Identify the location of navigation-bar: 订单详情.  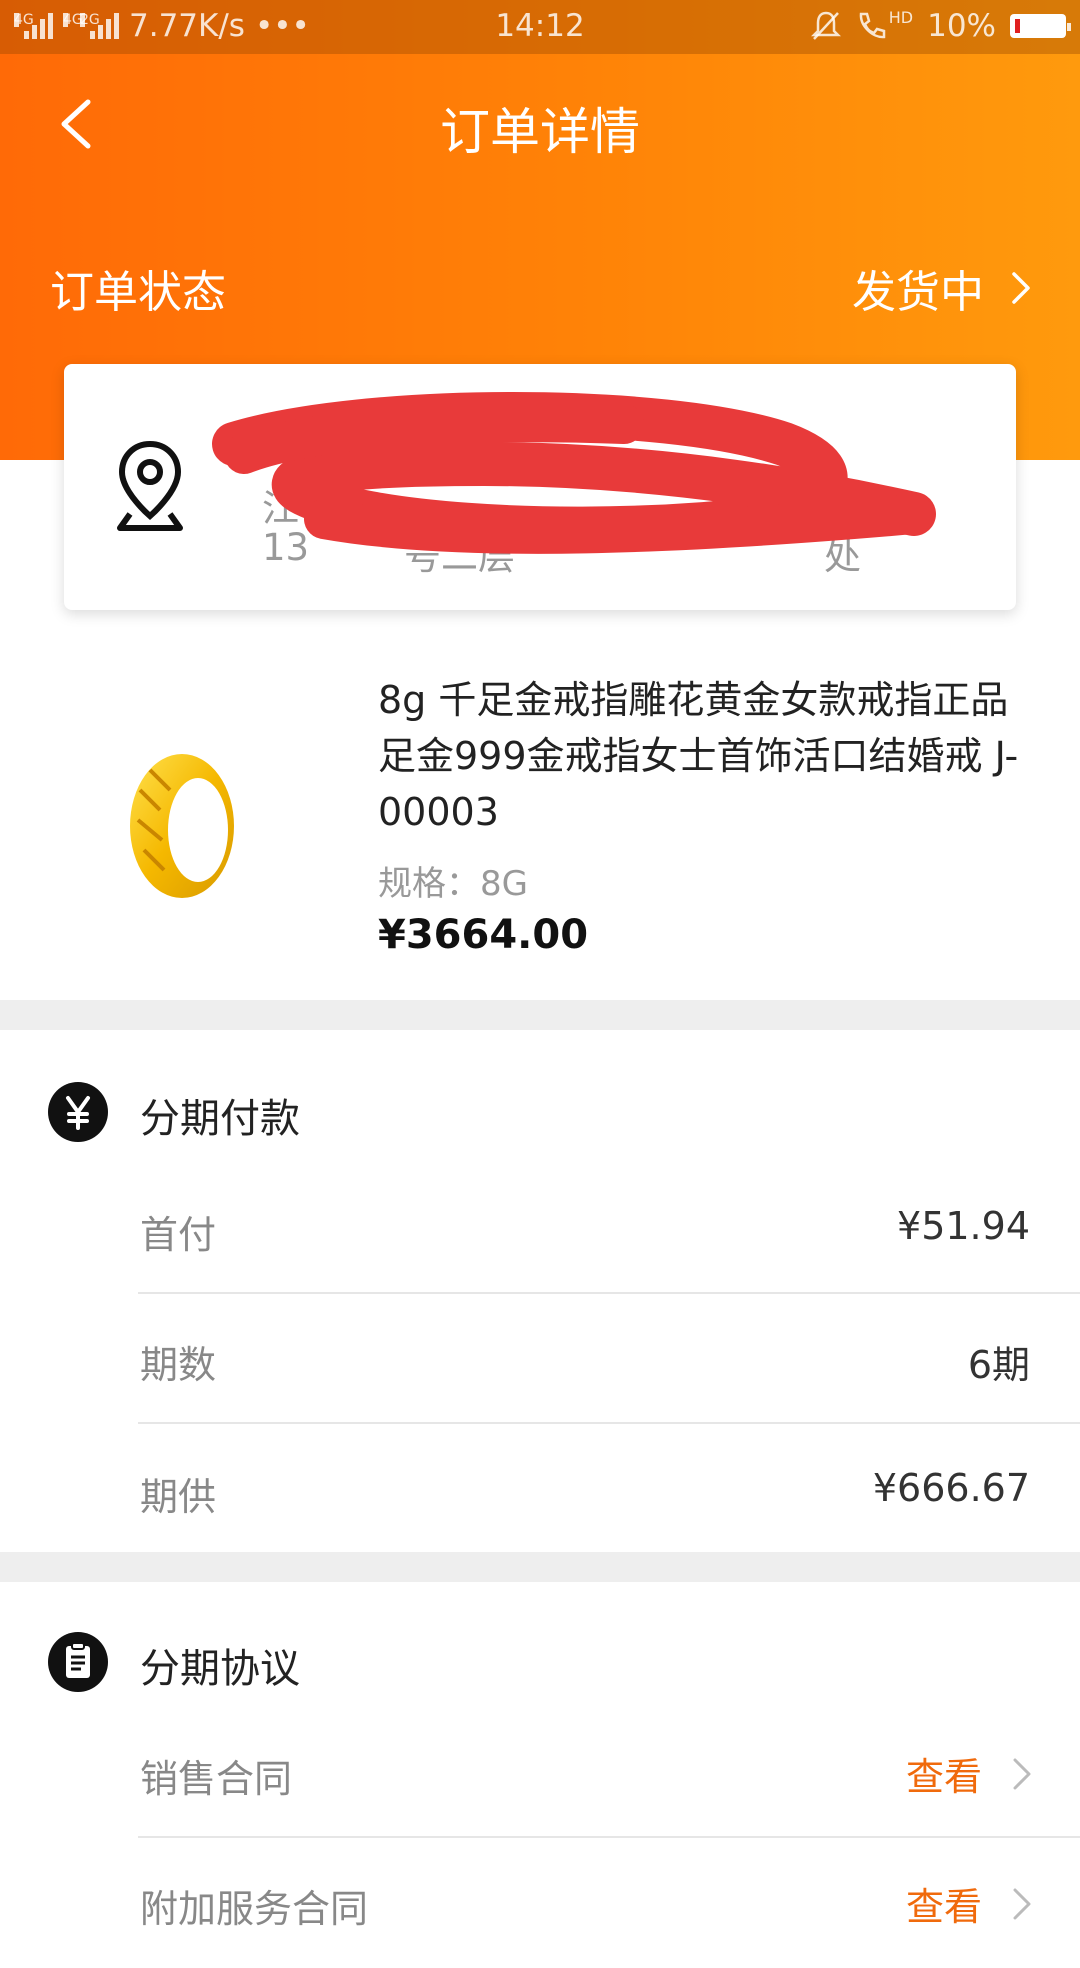
(540, 124).